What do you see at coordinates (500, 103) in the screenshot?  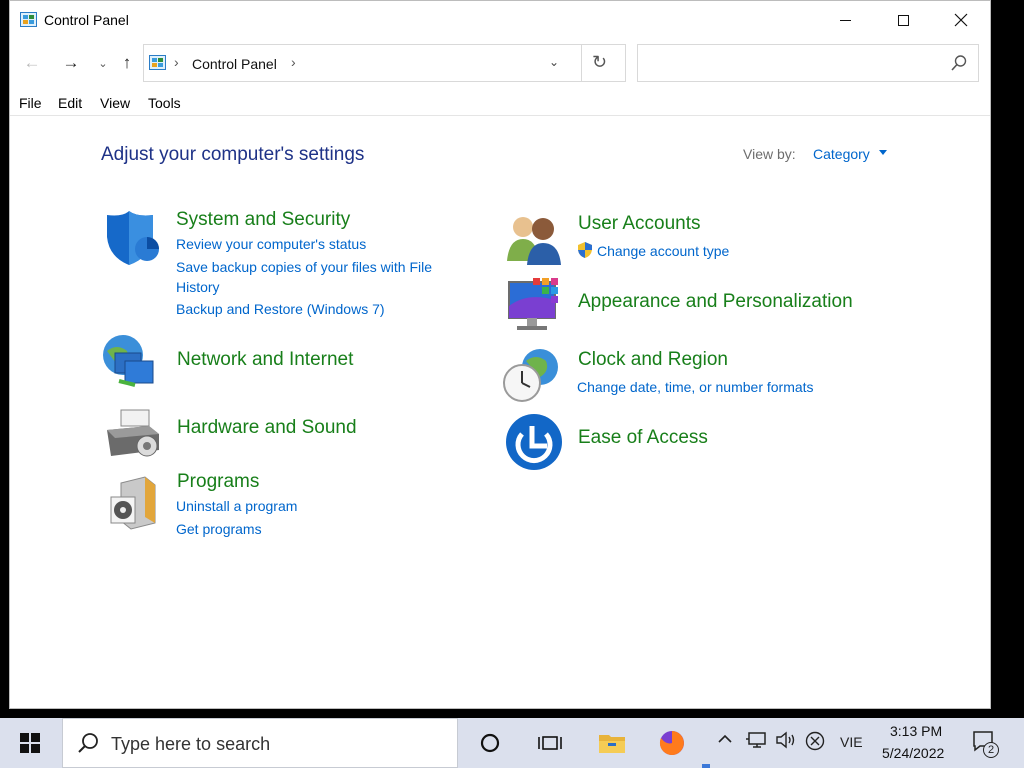 I see `menu-bar: File Edit View Tools` at bounding box center [500, 103].